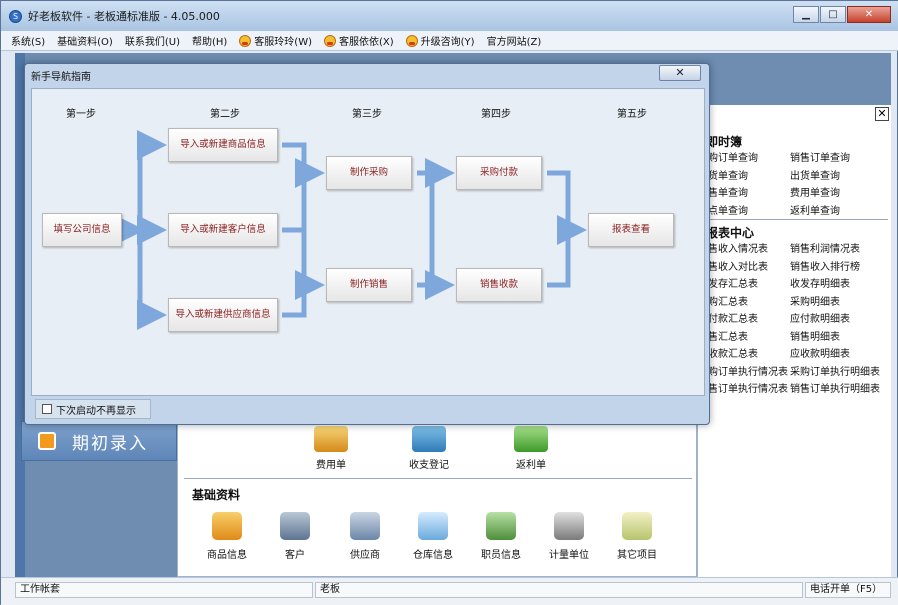  Describe the element at coordinates (744, 320) in the screenshot. I see `report-link: 应付款汇总表` at that location.